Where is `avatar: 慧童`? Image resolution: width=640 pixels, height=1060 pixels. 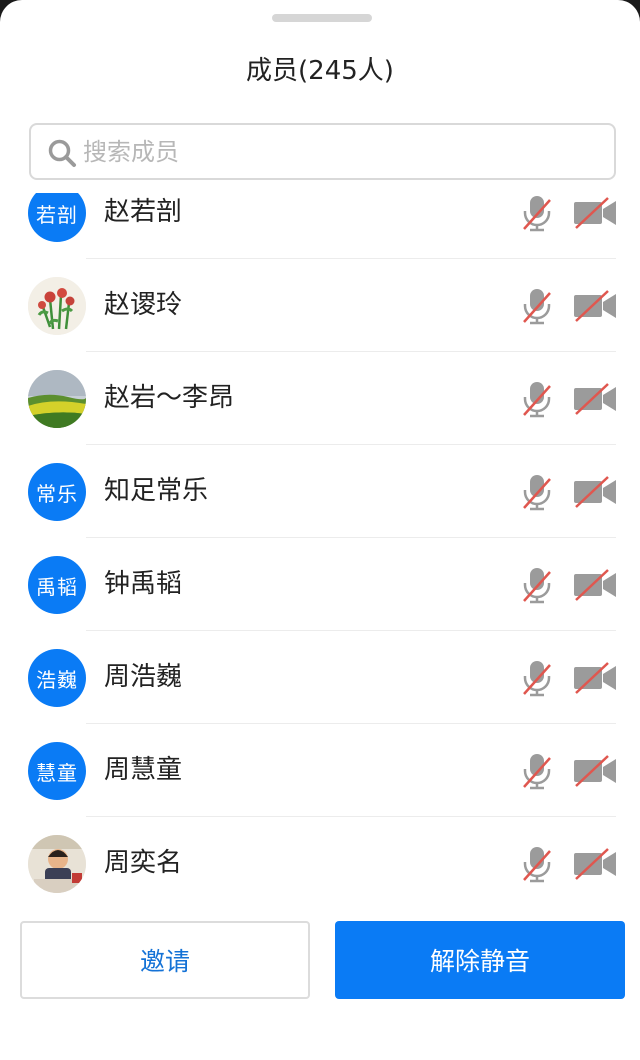
avatar: 慧童 is located at coordinates (57, 771).